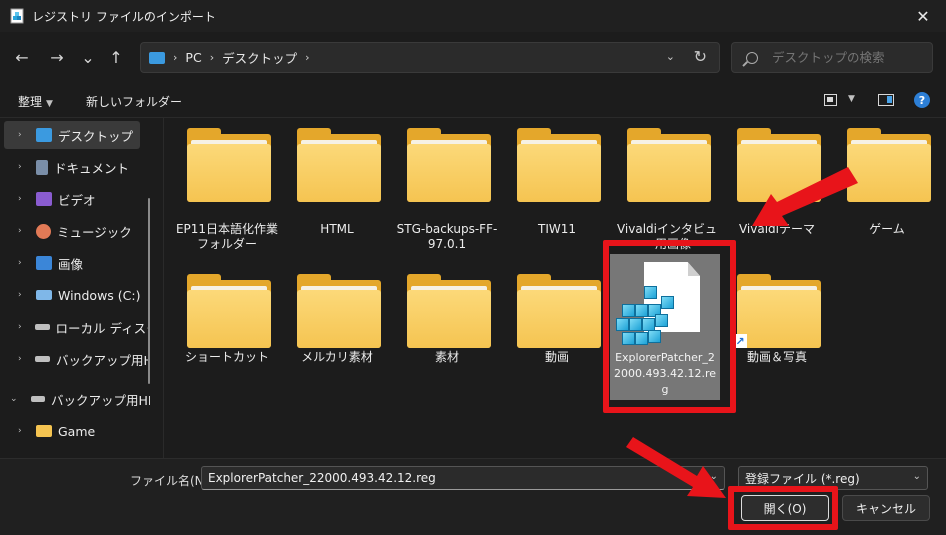  I want to click on sidebar-item-label: デスクトップ, so click(96, 136).